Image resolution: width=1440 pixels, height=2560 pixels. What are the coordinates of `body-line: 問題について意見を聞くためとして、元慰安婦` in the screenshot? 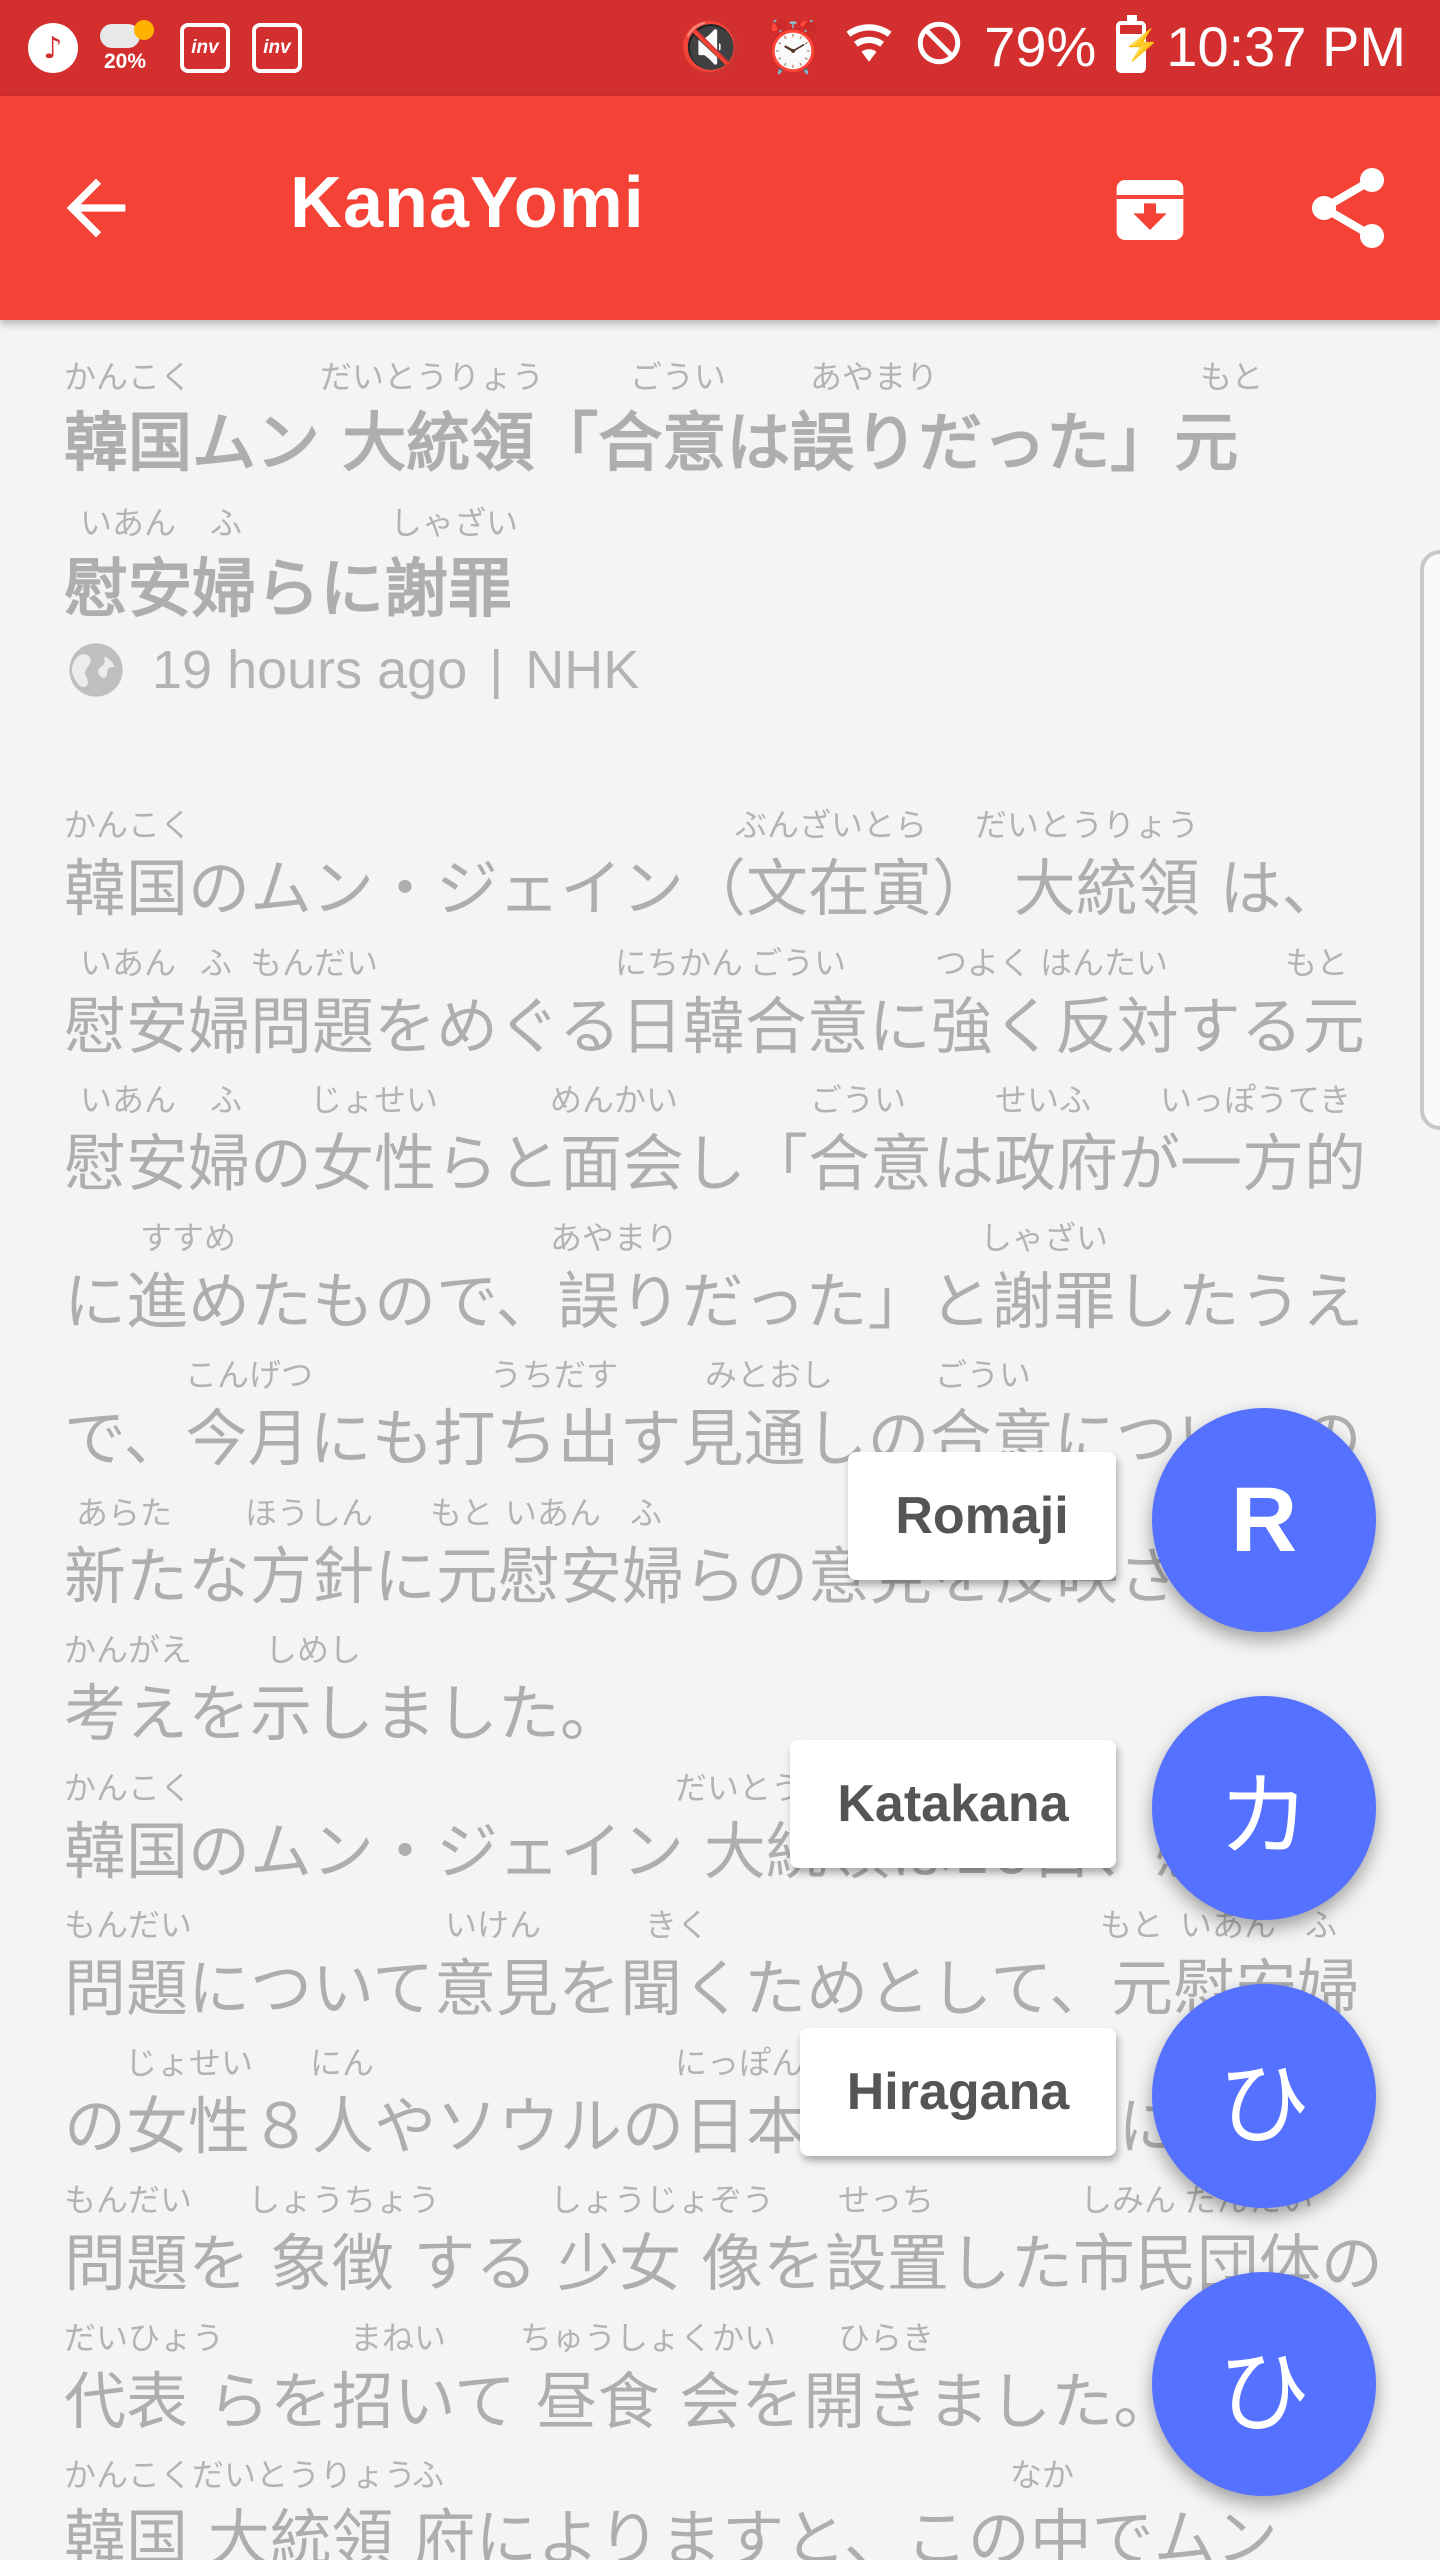 It's located at (712, 1988).